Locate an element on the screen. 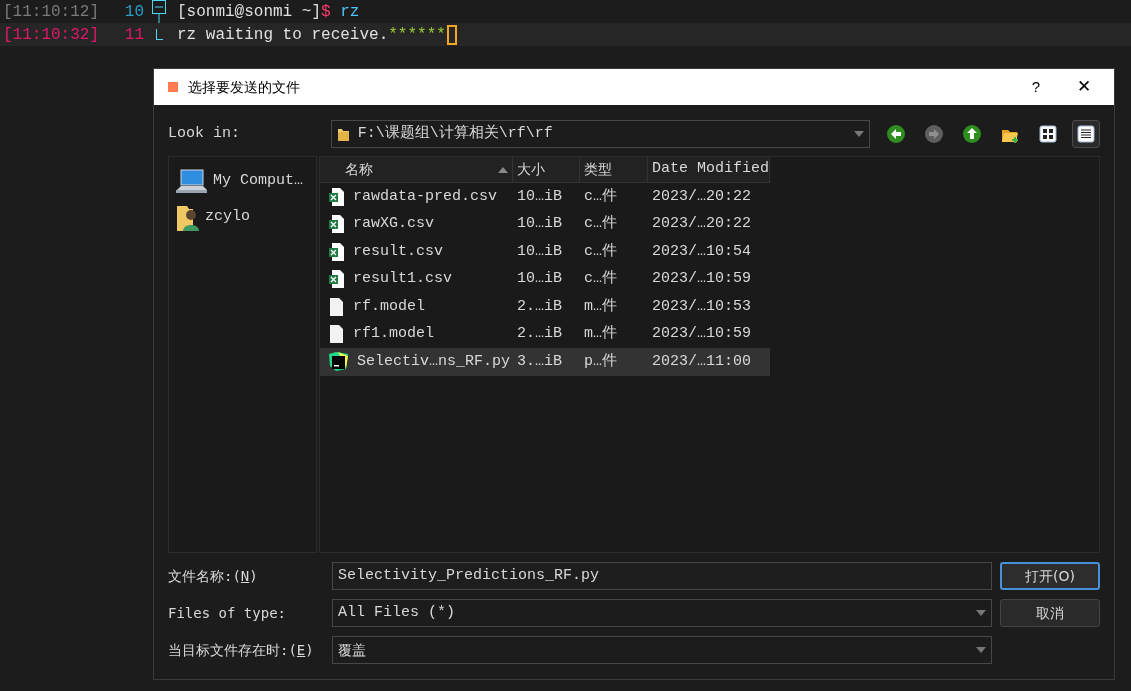 The height and width of the screenshot is (691, 1131). field-label: 当目标文件存在时:(E) is located at coordinates (241, 650).